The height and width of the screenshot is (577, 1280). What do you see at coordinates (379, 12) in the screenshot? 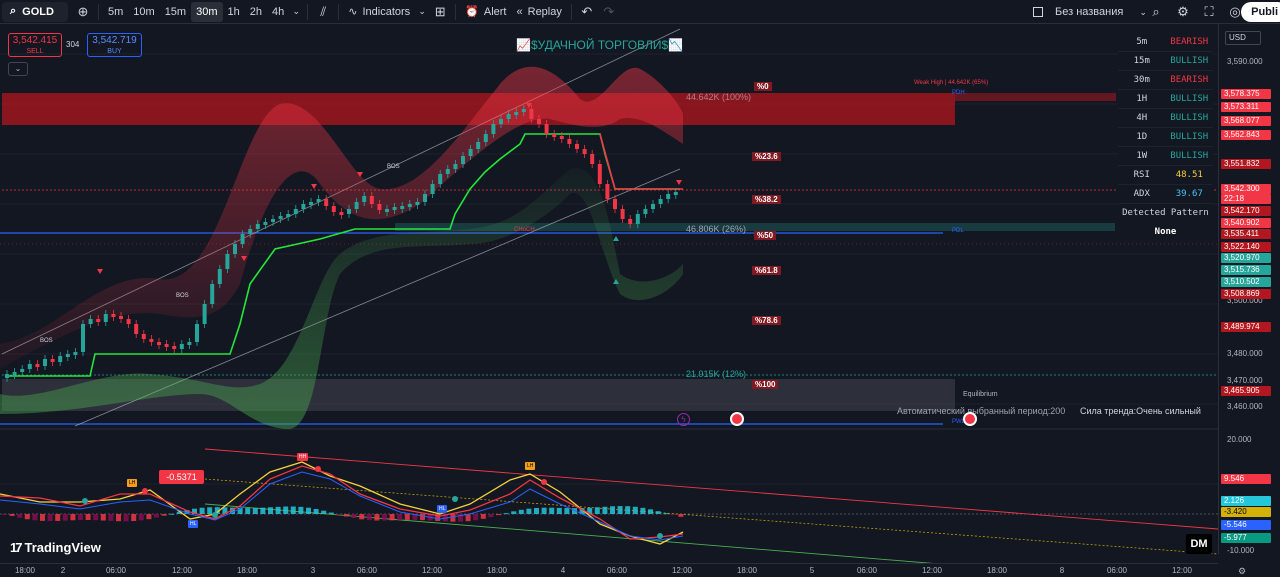
I see `indicators-button: ∿ Indicators` at bounding box center [379, 12].